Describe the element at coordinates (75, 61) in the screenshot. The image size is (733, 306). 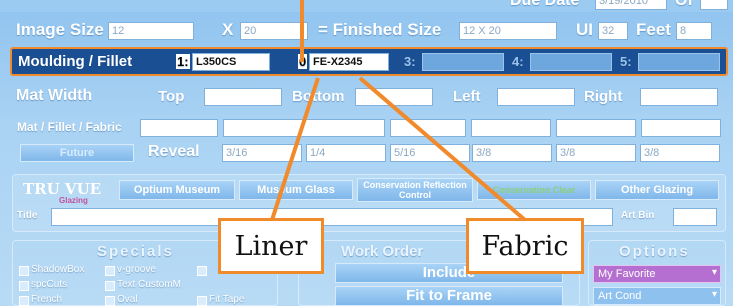
I see `moulding-label: Moulding / Fillet` at that location.